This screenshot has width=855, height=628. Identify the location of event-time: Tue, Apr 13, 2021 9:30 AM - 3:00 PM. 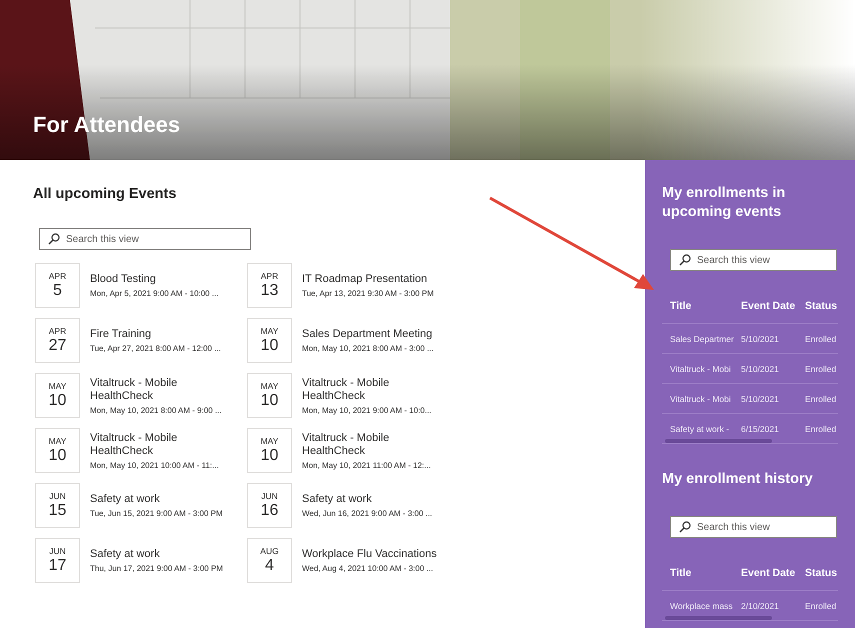
(368, 293).